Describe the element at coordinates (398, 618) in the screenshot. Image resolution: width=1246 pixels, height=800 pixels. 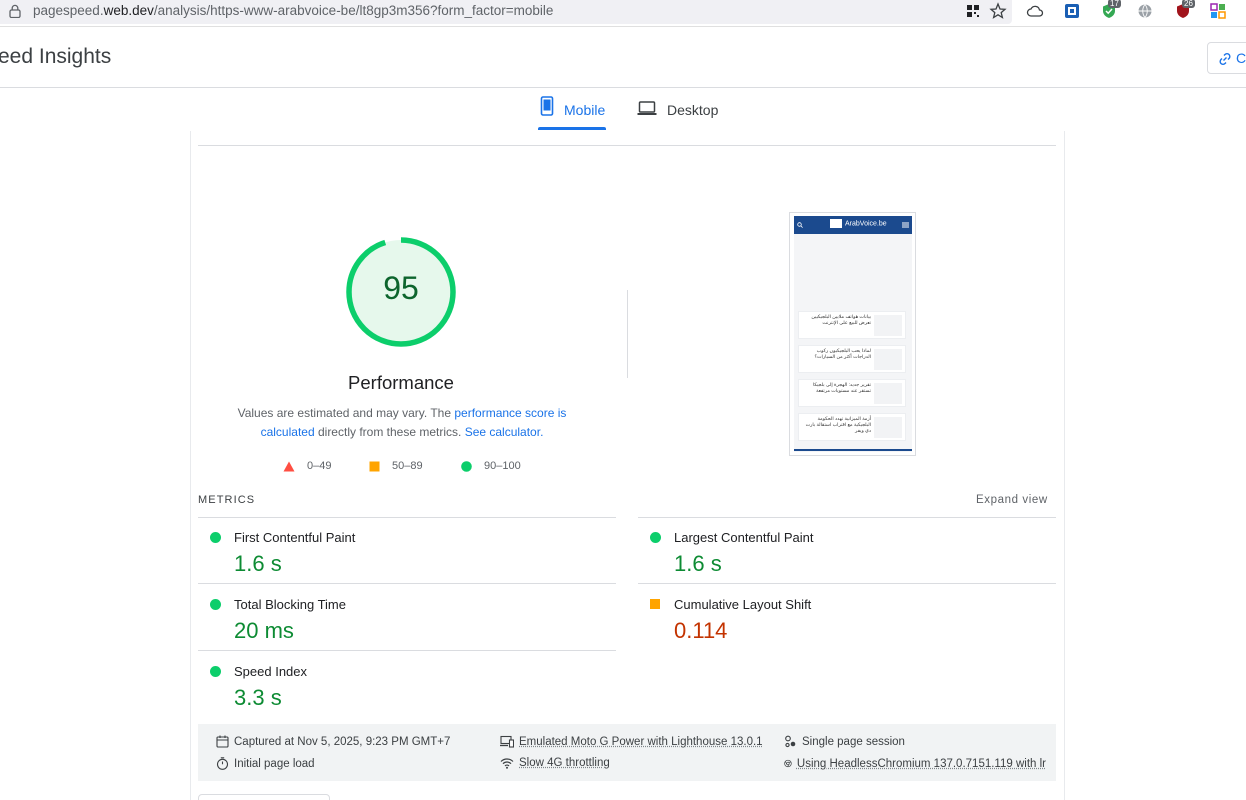
I see `metric-total-blocking-time: Total Blocking Time 20 ms` at that location.